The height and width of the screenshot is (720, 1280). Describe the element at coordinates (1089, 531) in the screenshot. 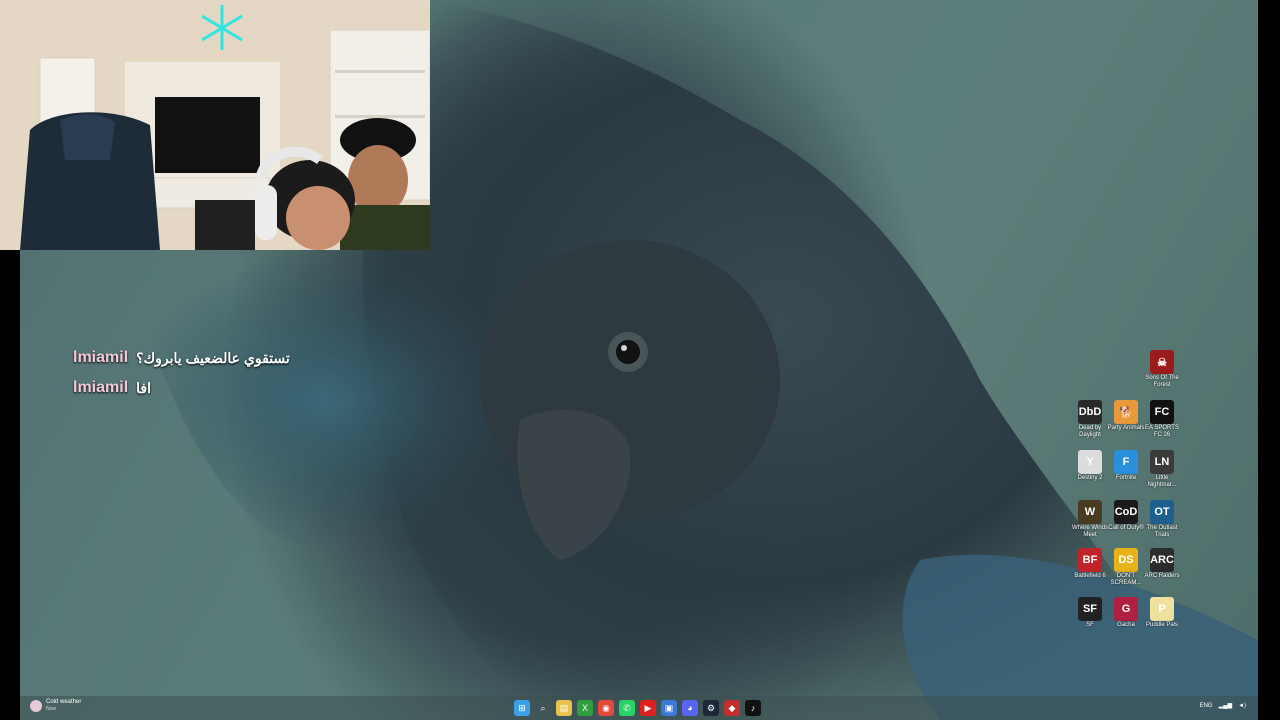

I see `shortcut-label: Where Winds Meet` at that location.